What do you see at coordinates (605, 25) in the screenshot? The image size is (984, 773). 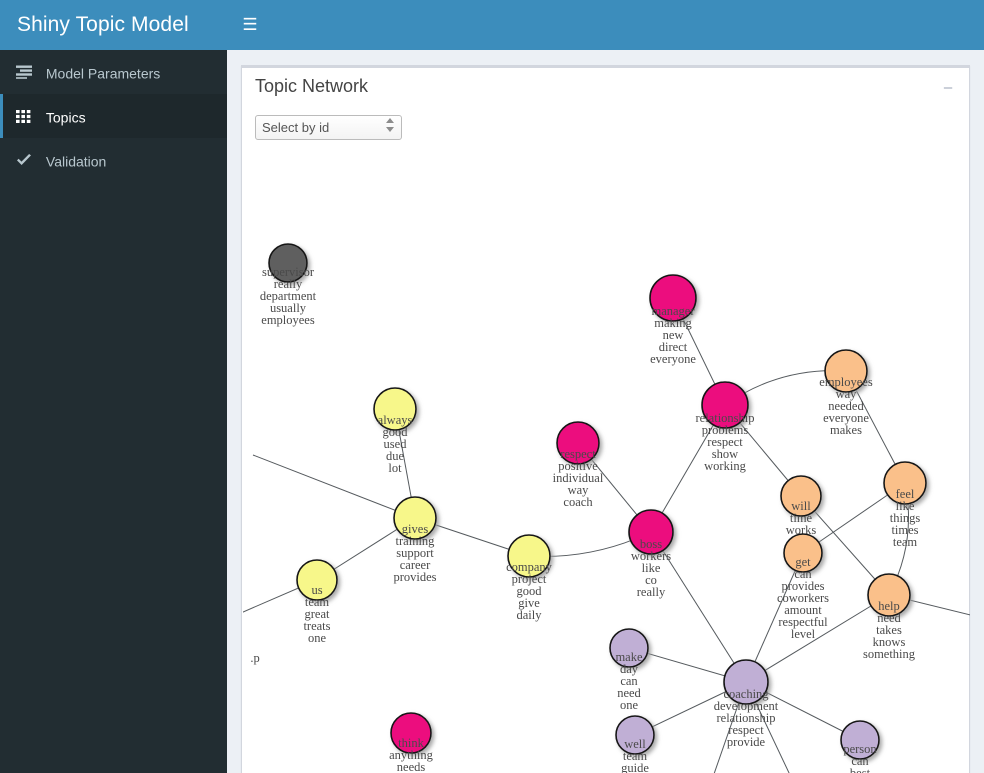 I see `top-navbar: ☰` at bounding box center [605, 25].